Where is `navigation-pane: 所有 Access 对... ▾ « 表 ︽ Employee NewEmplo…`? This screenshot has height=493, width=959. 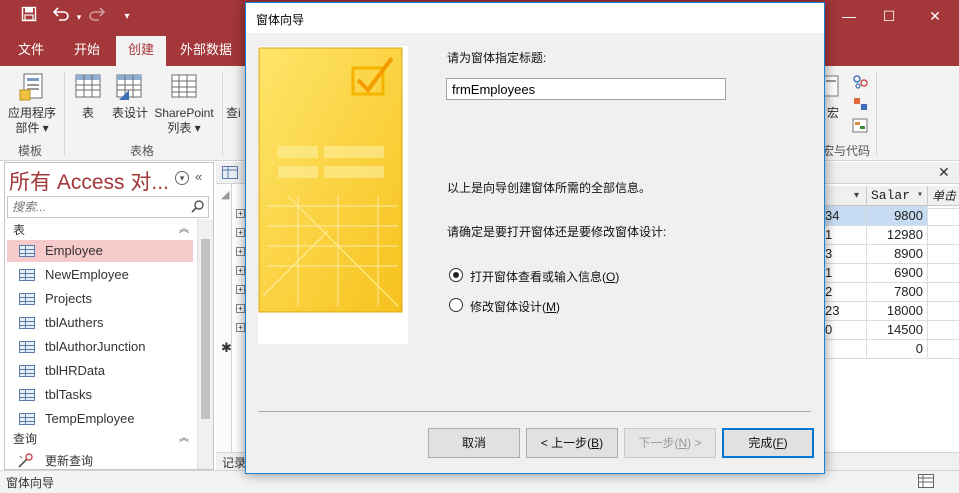
navigation-pane: 所有 Access 对... ▾ « 表 ︽ Employee NewEmplo… is located at coordinates (109, 316).